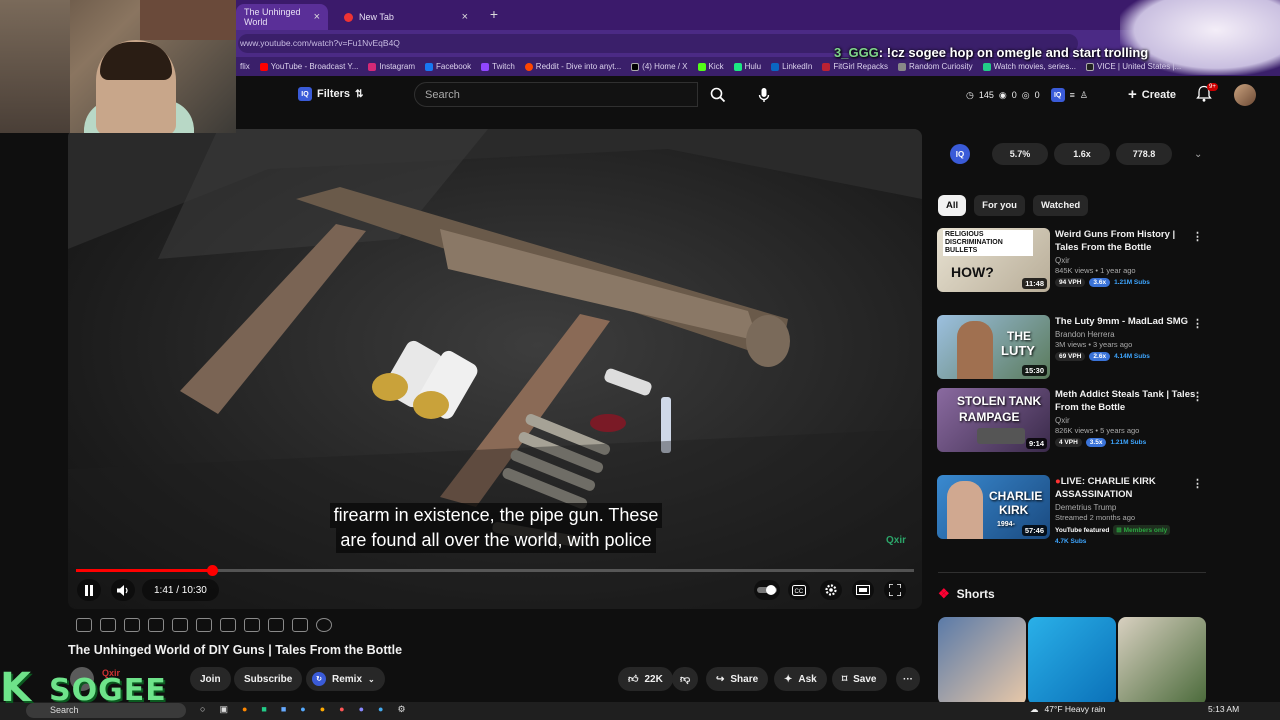  Describe the element at coordinates (494, 14) in the screenshot. I see `new-tab-plus-icon: +` at that location.